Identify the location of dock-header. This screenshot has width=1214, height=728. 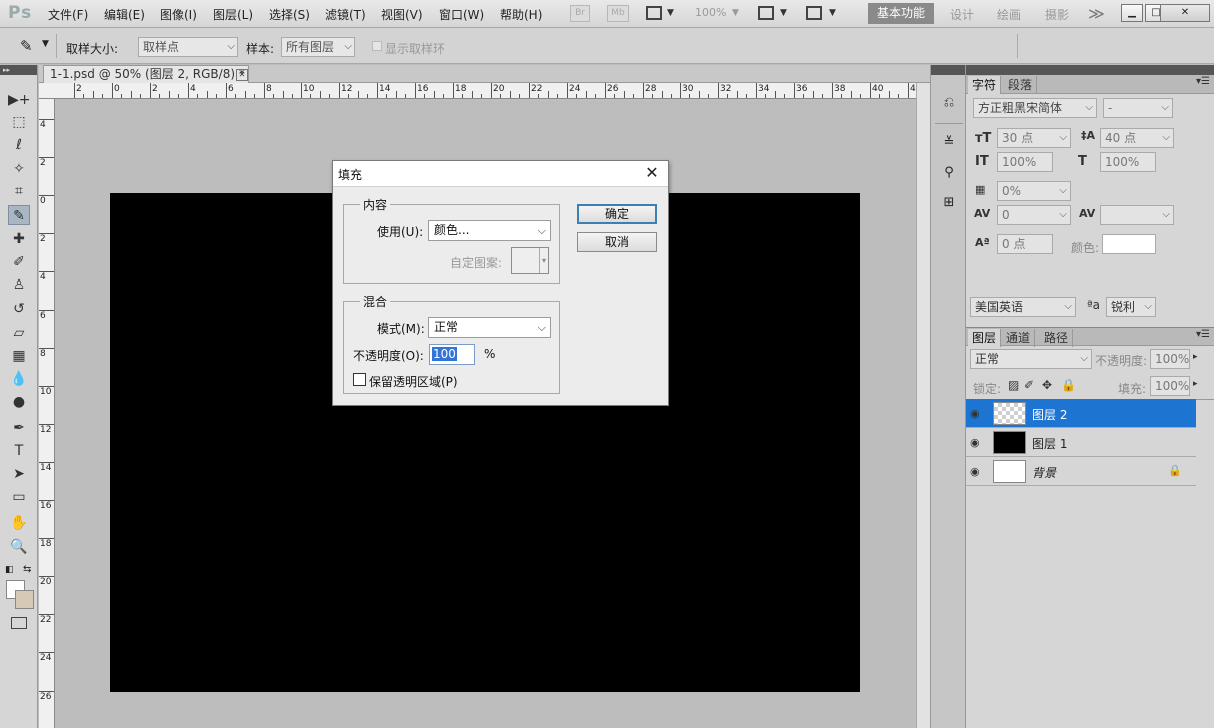
(948, 70).